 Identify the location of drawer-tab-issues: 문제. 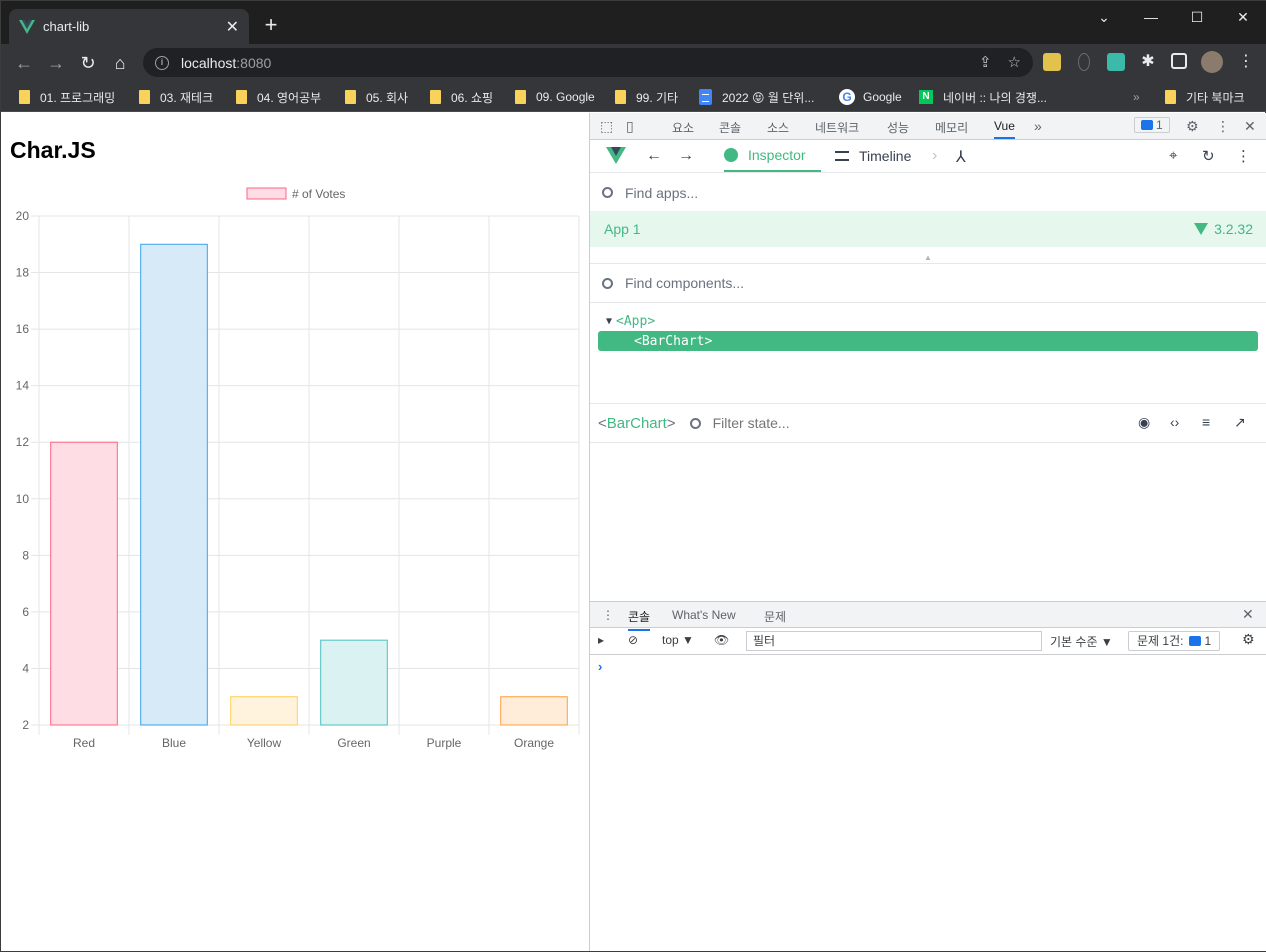
(775, 616).